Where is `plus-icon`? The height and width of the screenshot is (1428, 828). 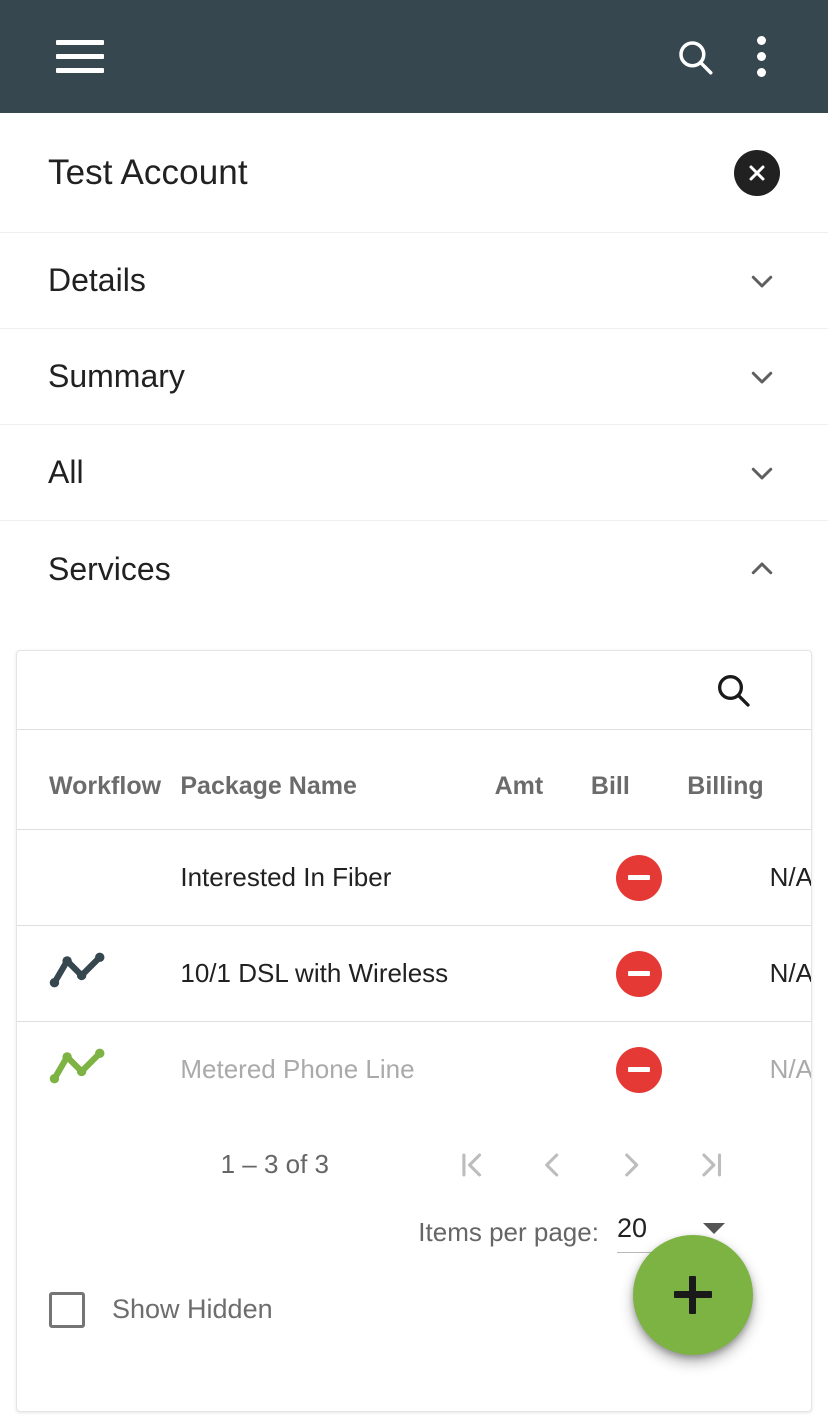 plus-icon is located at coordinates (693, 1295).